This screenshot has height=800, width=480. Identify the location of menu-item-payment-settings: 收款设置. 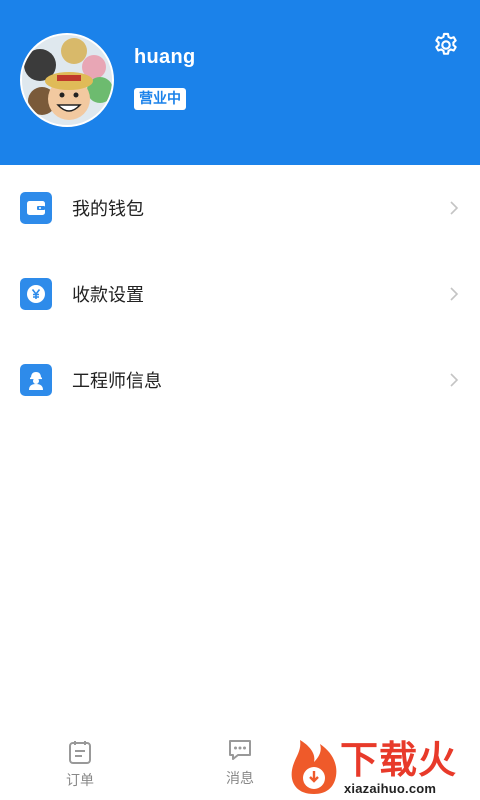
(240, 294).